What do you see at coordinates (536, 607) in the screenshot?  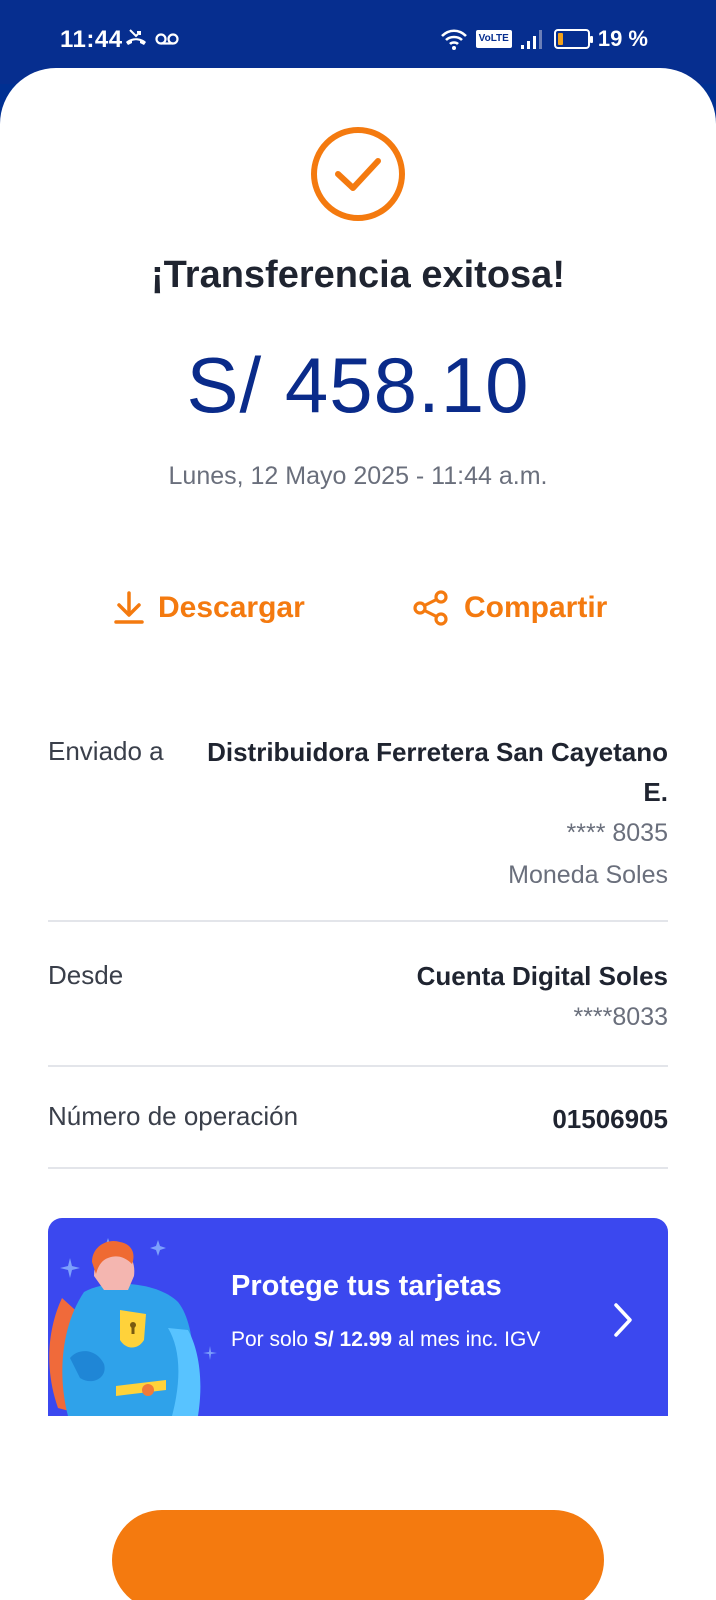 I see `share-label: Compartir` at bounding box center [536, 607].